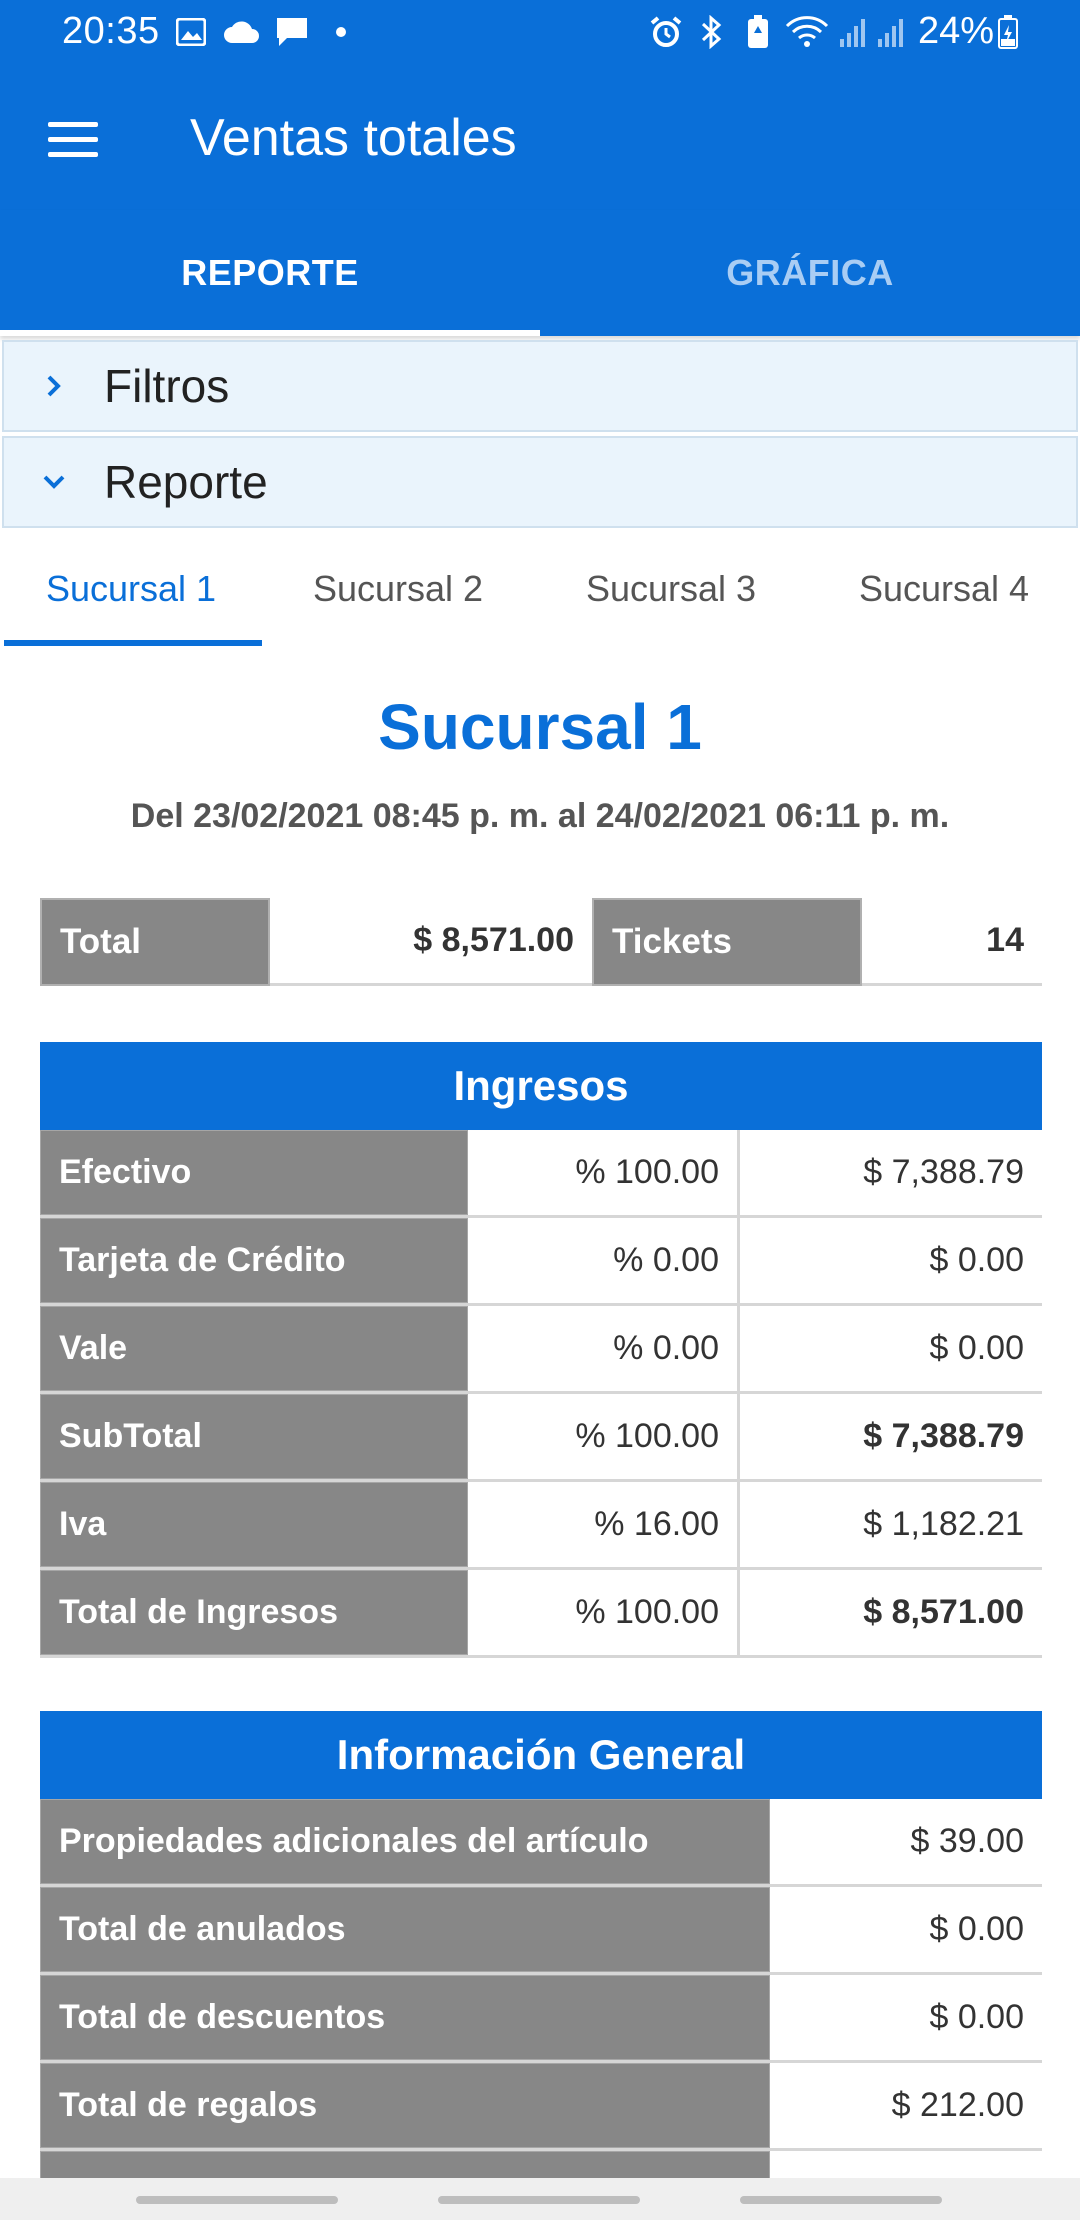 Image resolution: width=1080 pixels, height=2220 pixels. What do you see at coordinates (405, 2105) in the screenshot?
I see `row-label: Total de regalos` at bounding box center [405, 2105].